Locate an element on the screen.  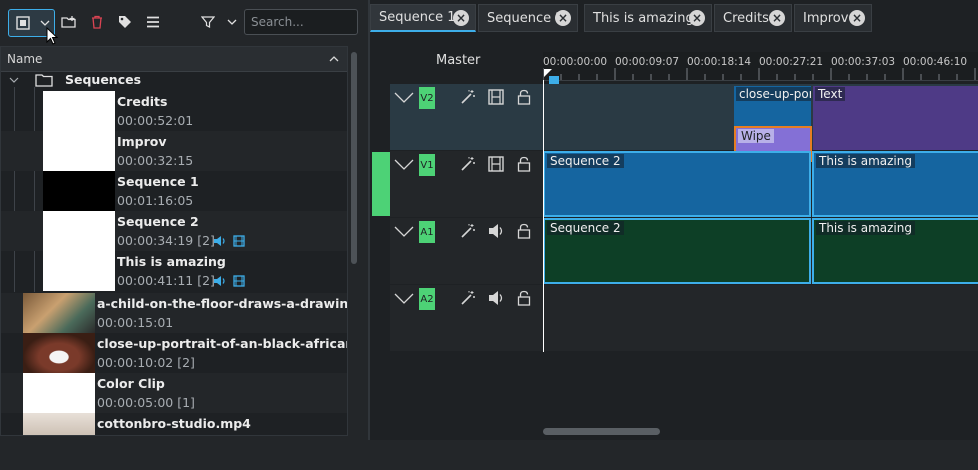
clip-name: Credits is located at coordinates (142, 101).